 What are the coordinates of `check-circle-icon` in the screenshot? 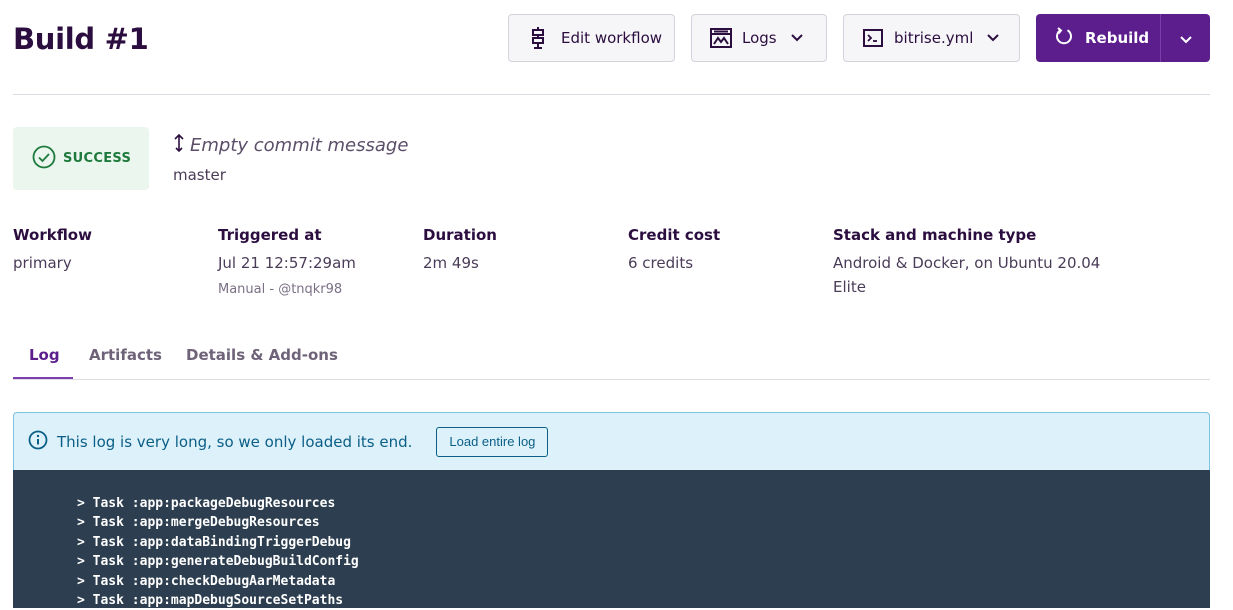 It's located at (44, 159).